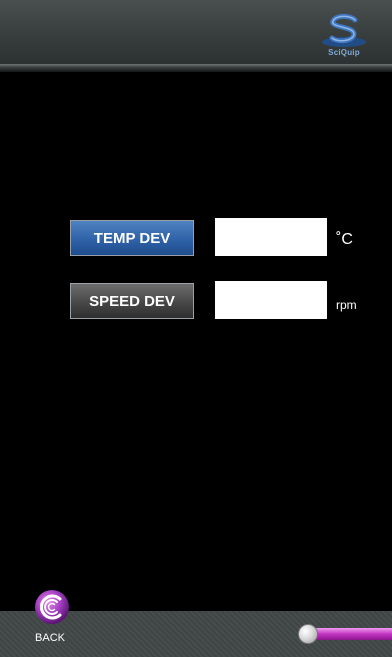 The width and height of the screenshot is (392, 657). I want to click on slider-toggle, so click(345, 634).